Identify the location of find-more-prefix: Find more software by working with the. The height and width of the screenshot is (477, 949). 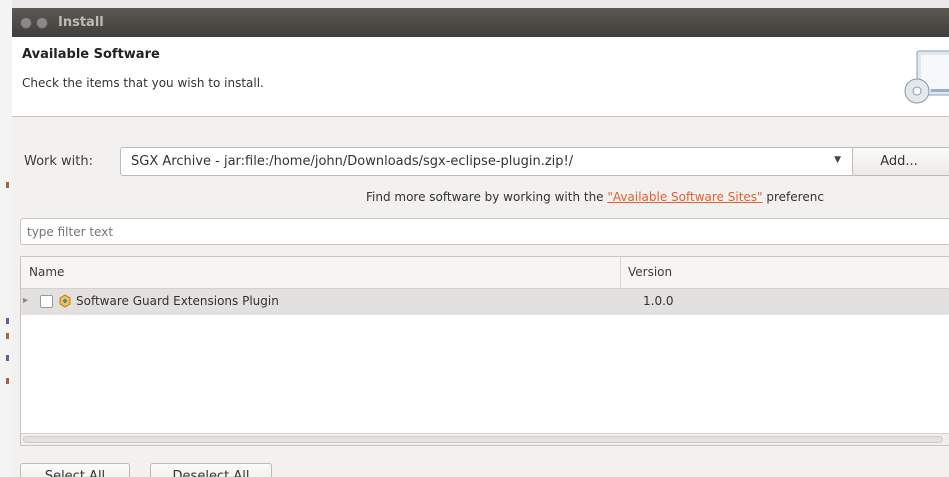
(487, 197).